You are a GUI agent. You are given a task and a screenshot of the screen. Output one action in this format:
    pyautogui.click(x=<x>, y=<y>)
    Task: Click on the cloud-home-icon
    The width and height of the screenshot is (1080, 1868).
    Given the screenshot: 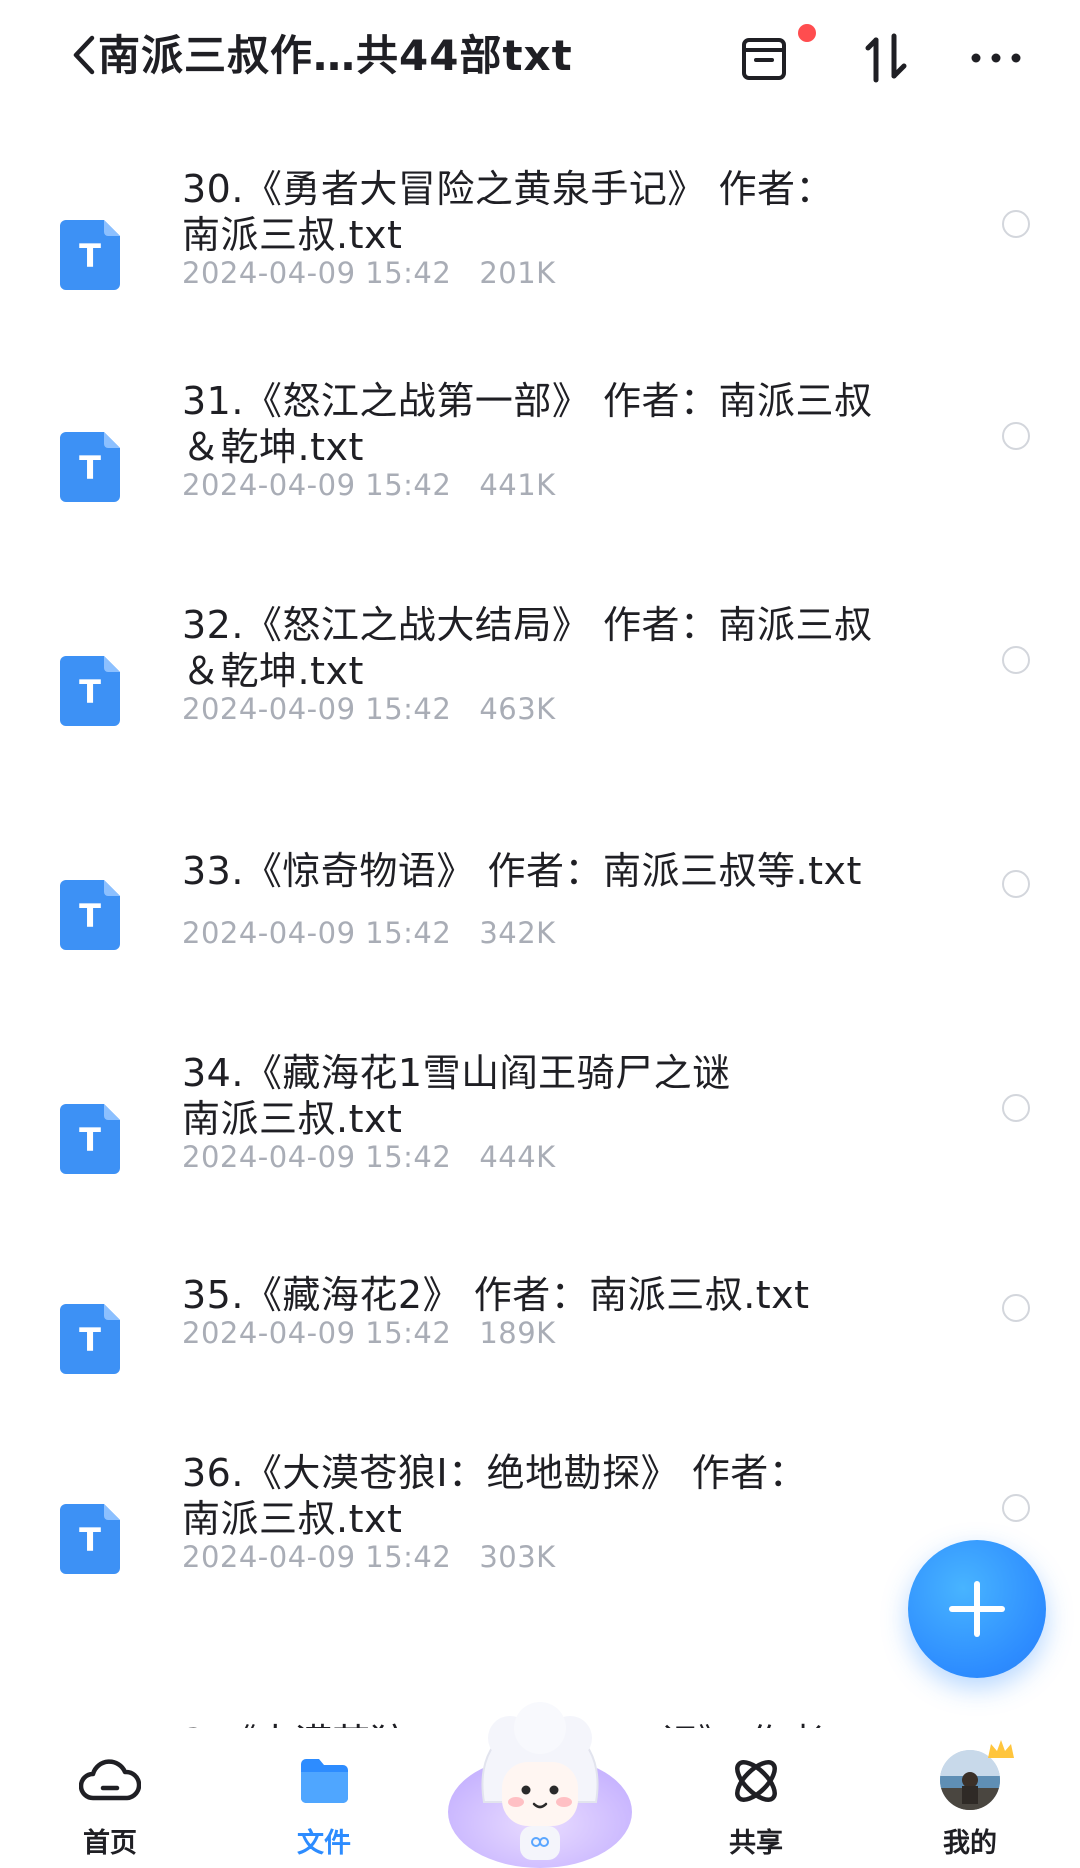 What is the action you would take?
    pyautogui.click(x=110, y=1781)
    